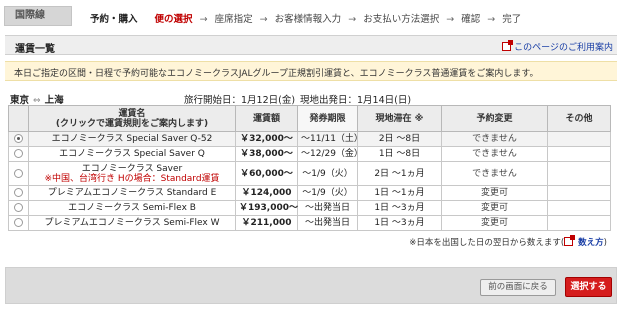 The image size is (621, 317). I want to click on fare-name: プレミアムエコノミークラス Semi-Flex W, so click(132, 223).